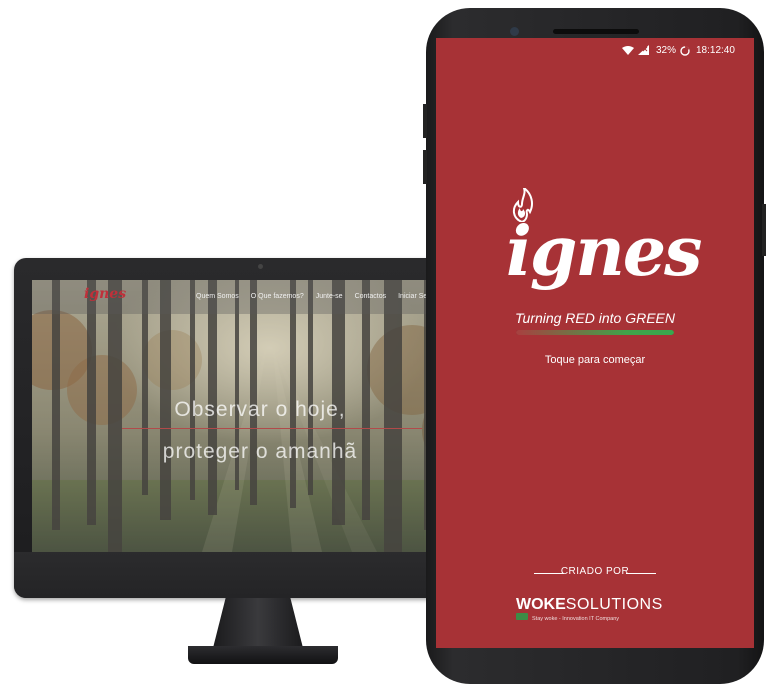 This screenshot has width=770, height=686. Describe the element at coordinates (715, 50) in the screenshot. I see `clock: 18:12:40` at that location.